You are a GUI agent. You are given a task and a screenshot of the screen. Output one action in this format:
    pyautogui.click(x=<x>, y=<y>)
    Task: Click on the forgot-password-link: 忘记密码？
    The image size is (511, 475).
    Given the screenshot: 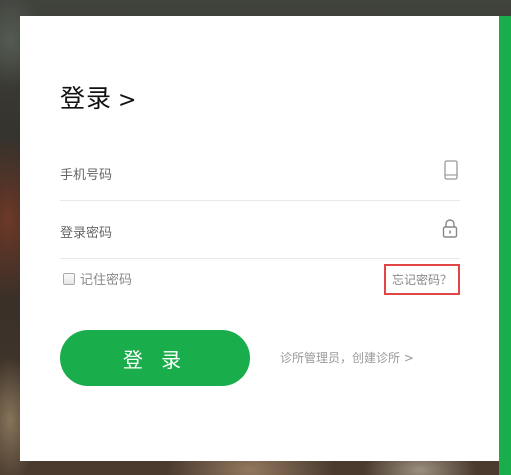 What is the action you would take?
    pyautogui.click(x=422, y=279)
    